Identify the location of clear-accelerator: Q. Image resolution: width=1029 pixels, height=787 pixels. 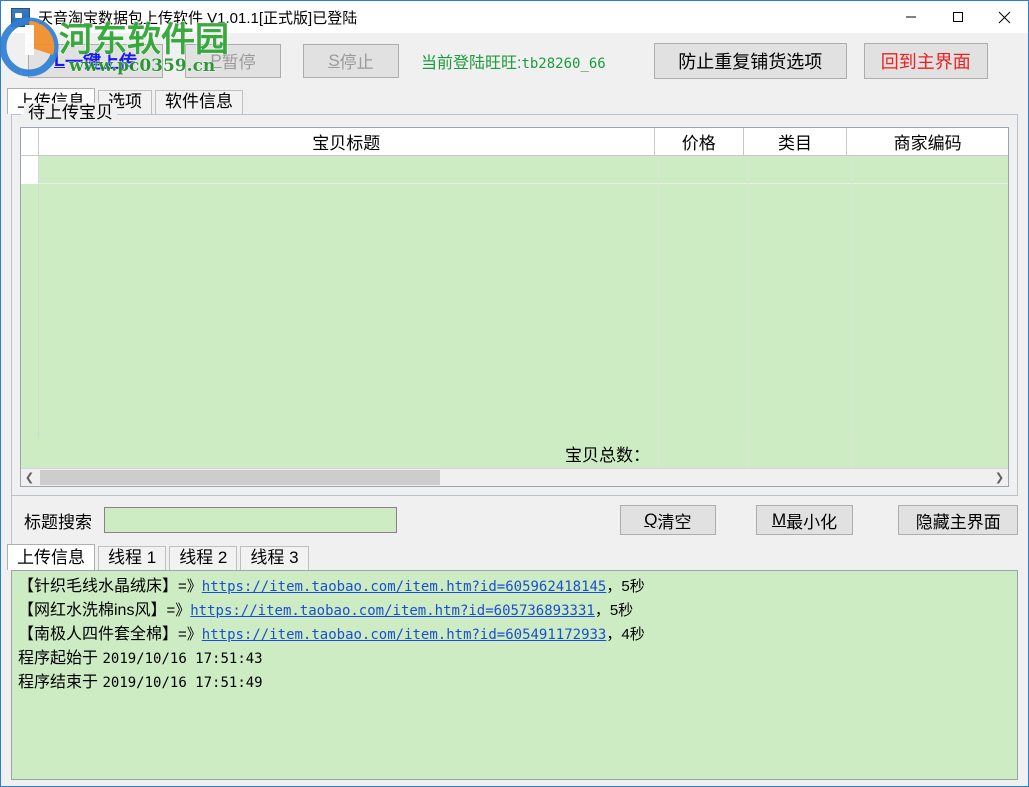
(651, 519).